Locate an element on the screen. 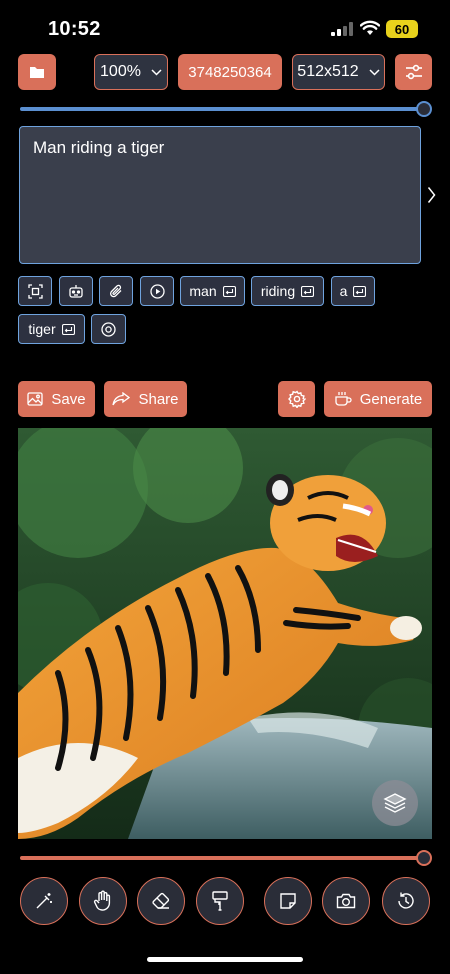 The image size is (450, 974). stop-circle-icon is located at coordinates (108, 329).